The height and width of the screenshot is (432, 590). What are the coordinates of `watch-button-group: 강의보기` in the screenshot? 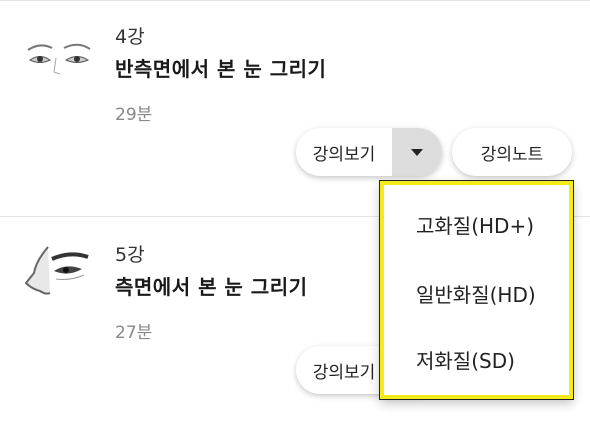 It's located at (369, 152).